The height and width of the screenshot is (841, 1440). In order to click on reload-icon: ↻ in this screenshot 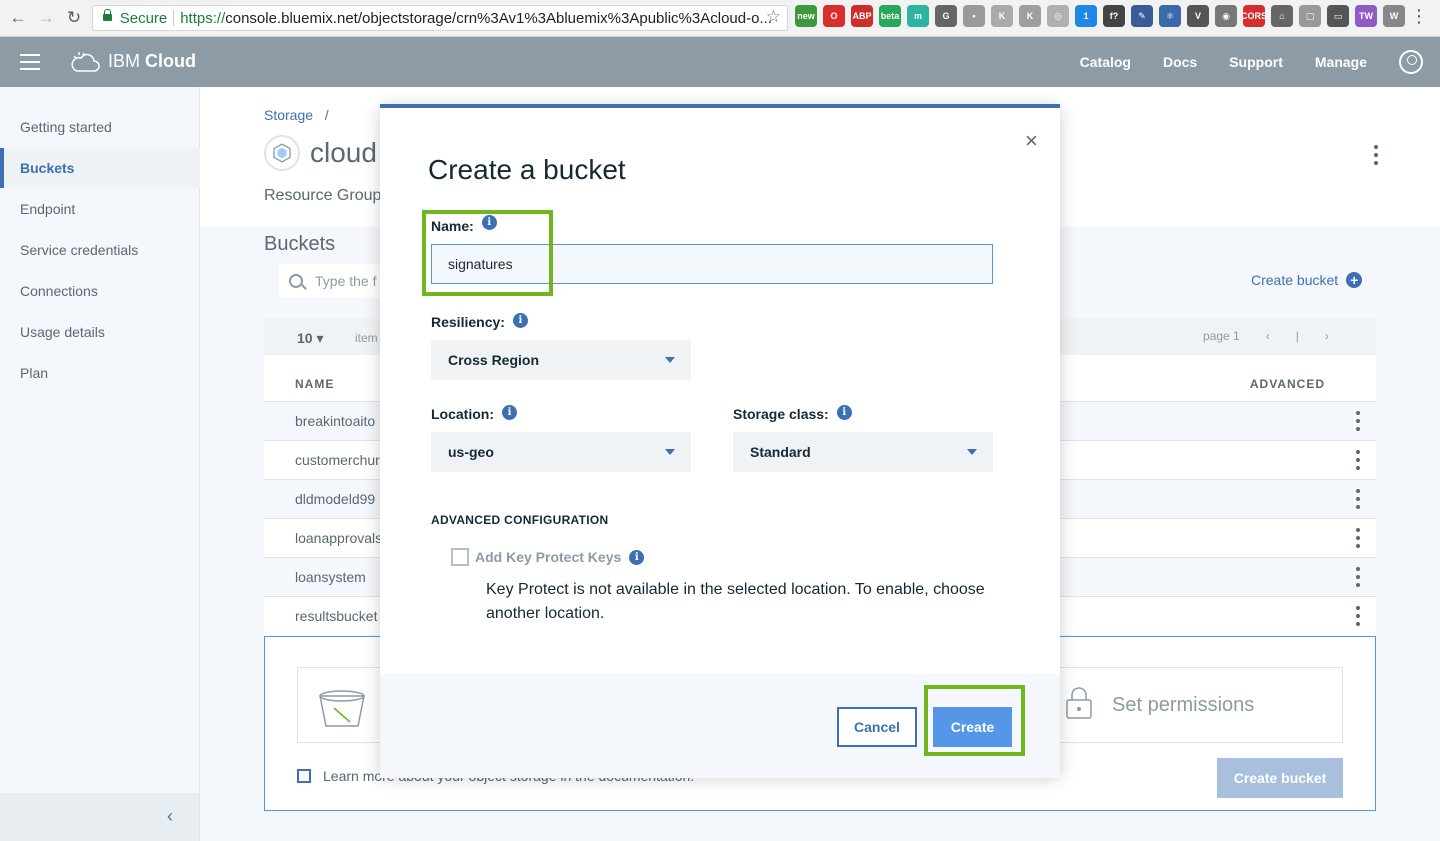, I will do `click(74, 18)`.